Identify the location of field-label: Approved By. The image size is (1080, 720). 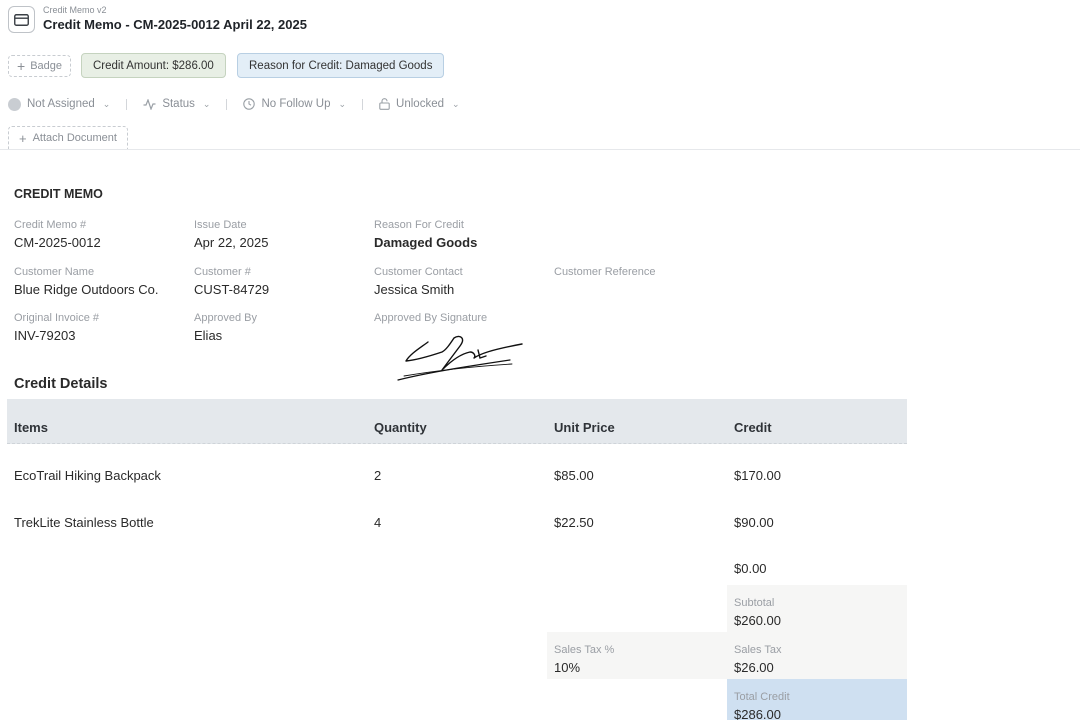
(225, 318).